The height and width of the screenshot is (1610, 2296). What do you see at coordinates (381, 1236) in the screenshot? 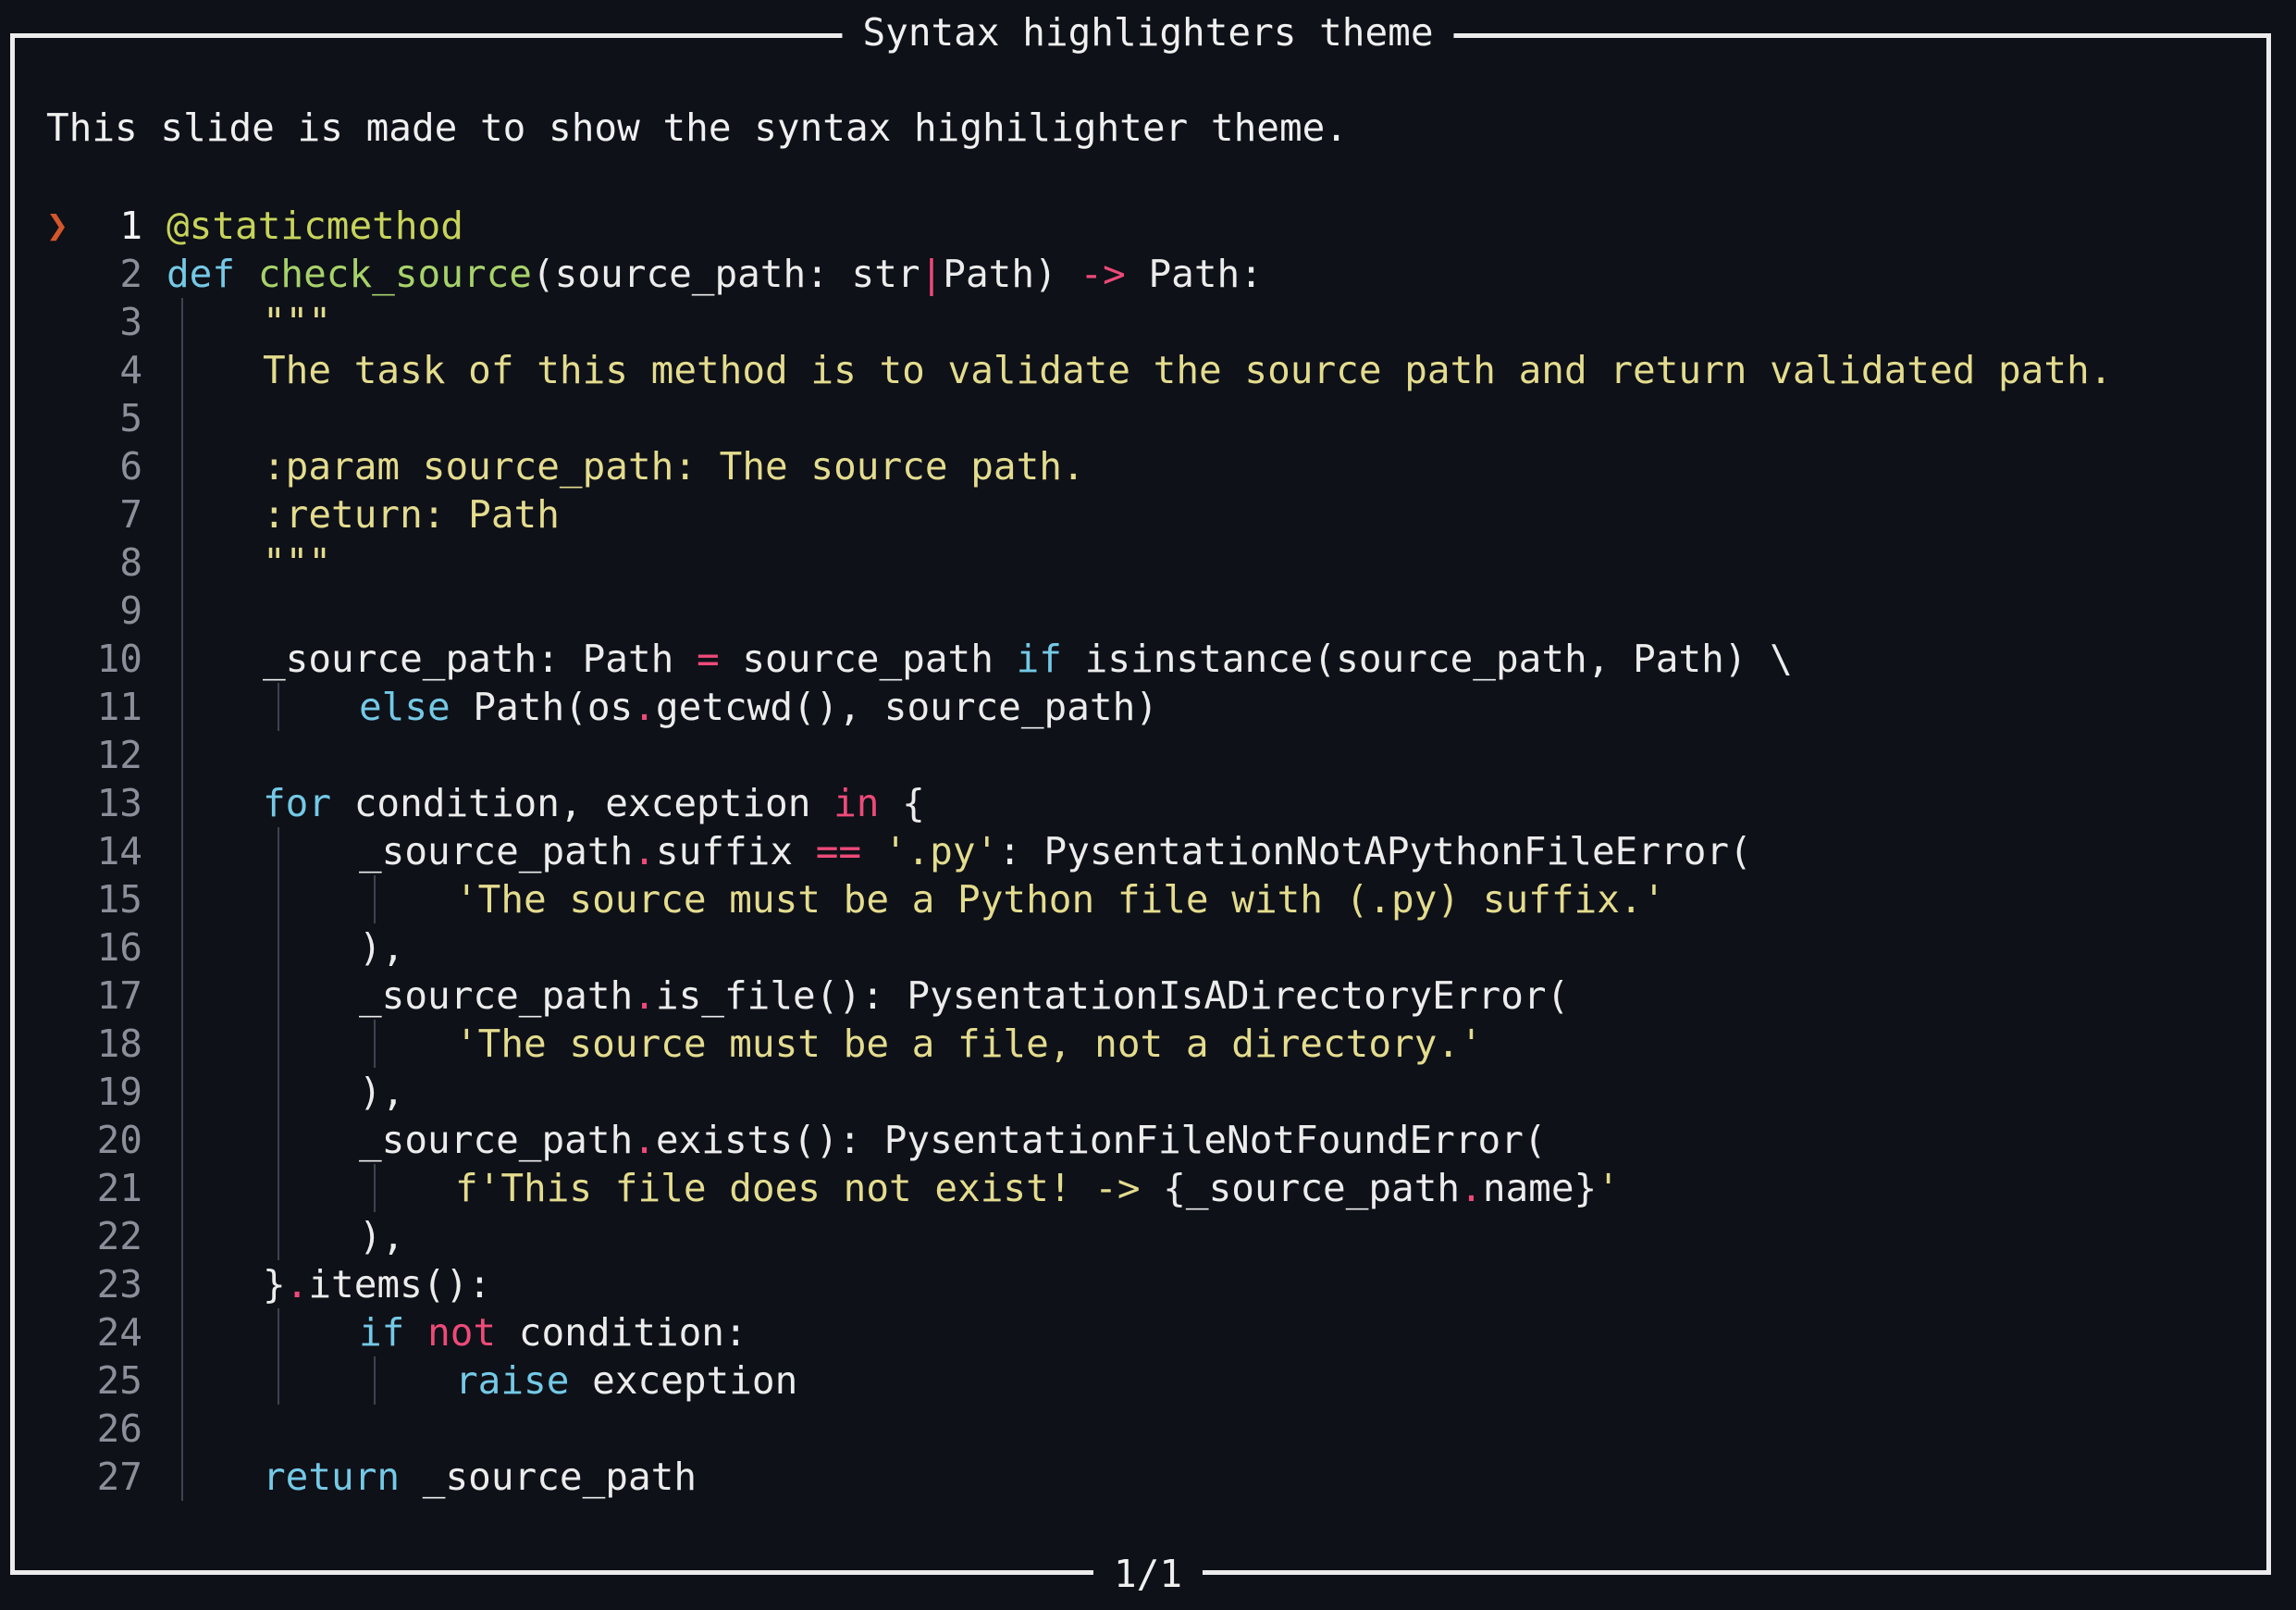
I see `code-text: ),` at bounding box center [381, 1236].